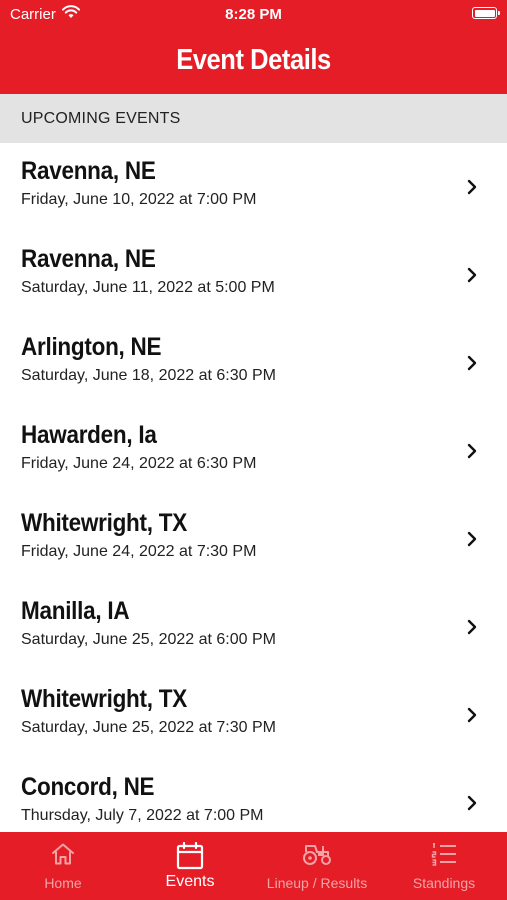 This screenshot has width=507, height=900. What do you see at coordinates (101, 118) in the screenshot?
I see `section-header-label: UPCOMING EVENTS` at bounding box center [101, 118].